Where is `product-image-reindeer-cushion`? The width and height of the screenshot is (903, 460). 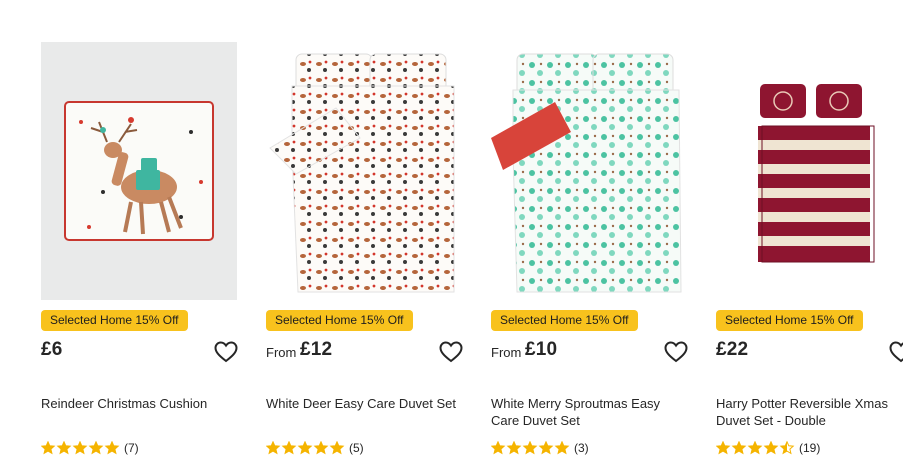 product-image-reindeer-cushion is located at coordinates (139, 171).